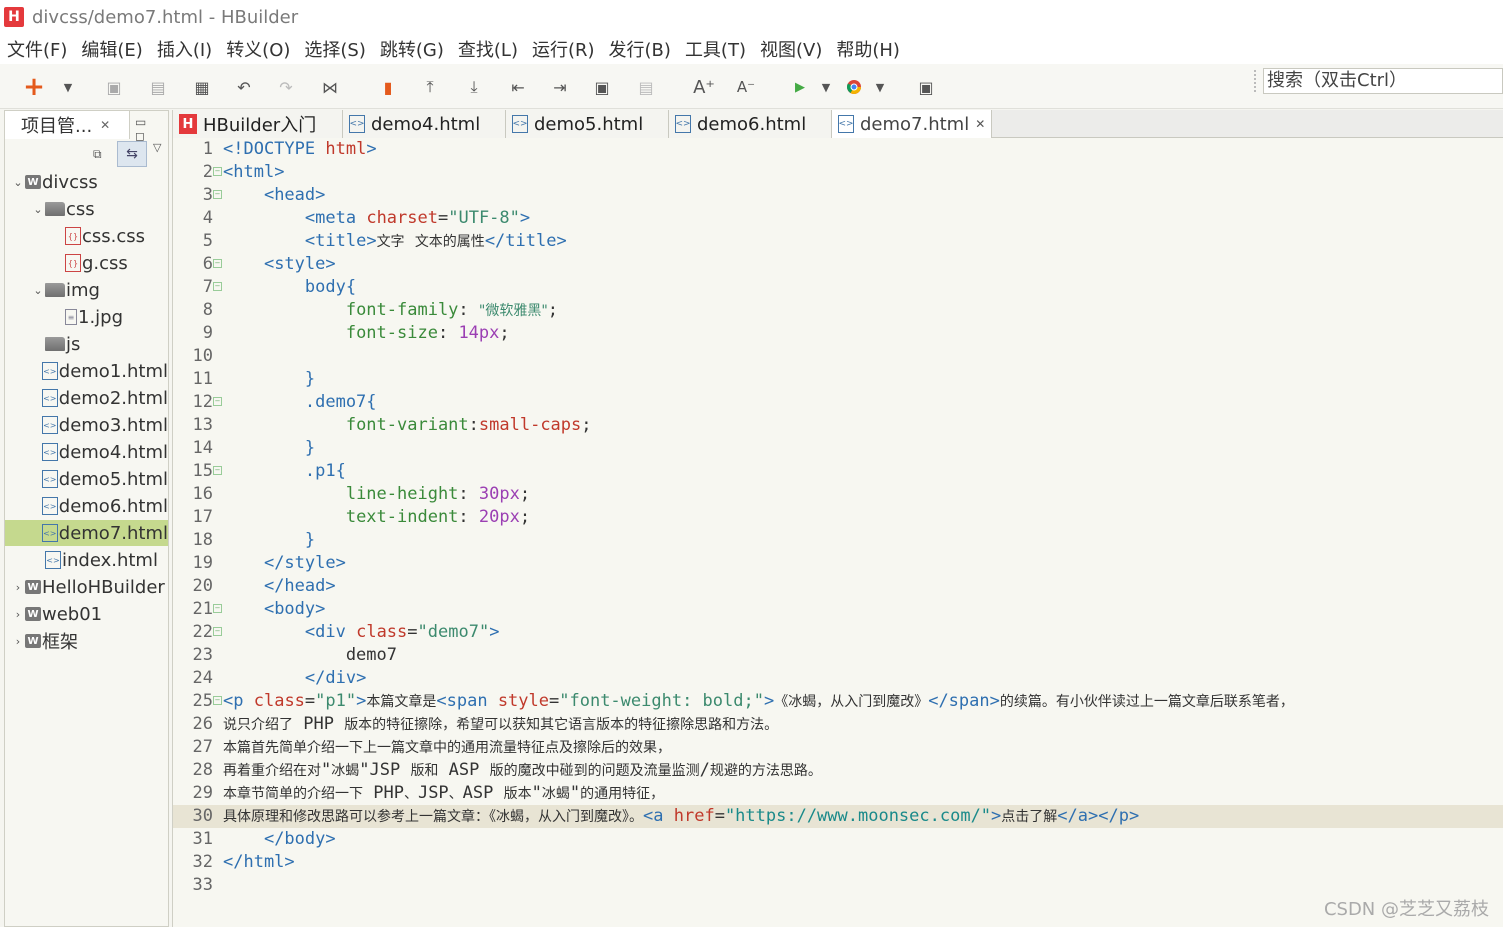  I want to click on tree-item: js, so click(86, 344).